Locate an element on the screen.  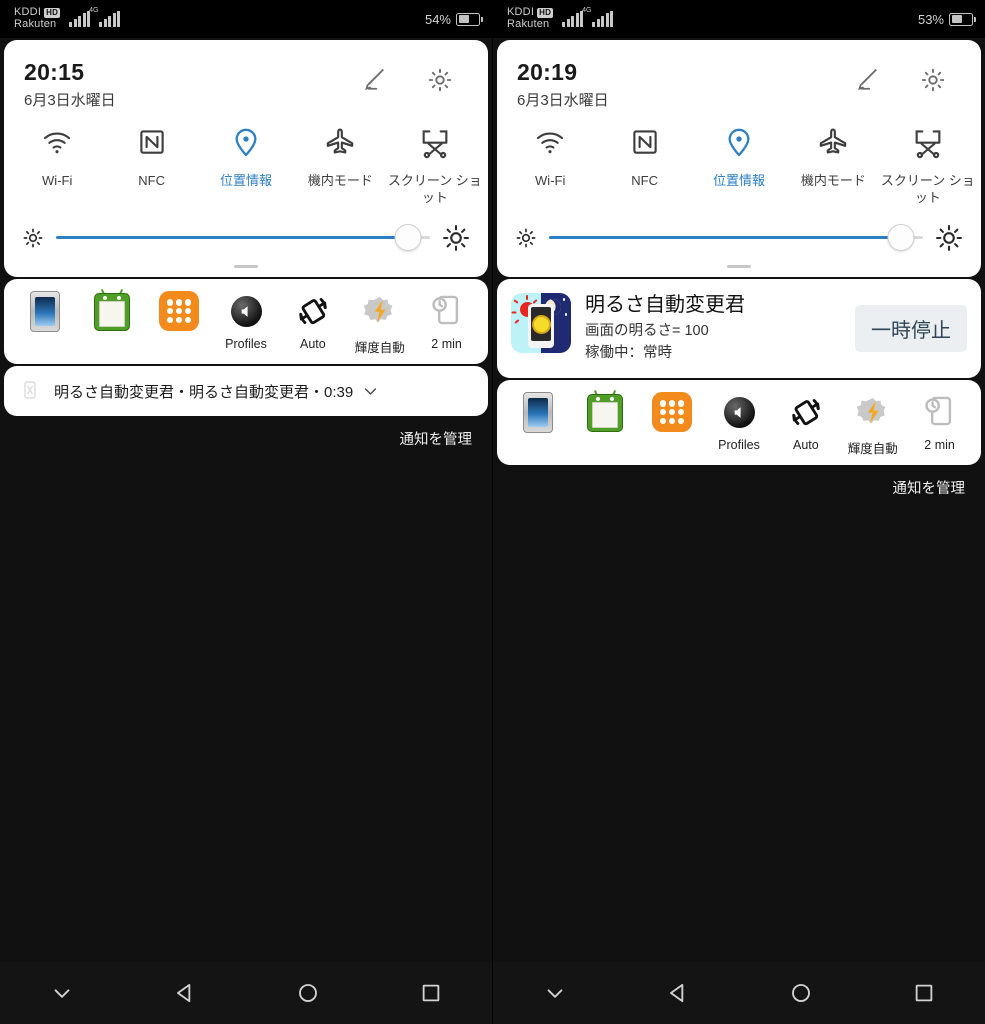
network-type-label: 4G is located at coordinates (587, 10).